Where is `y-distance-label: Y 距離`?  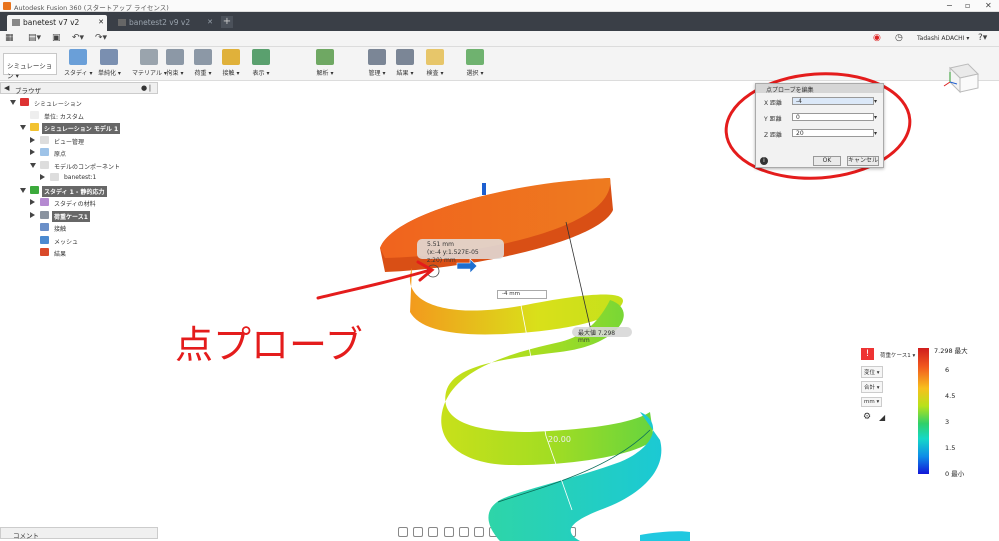
y-distance-label: Y 距離 is located at coordinates (773, 119).